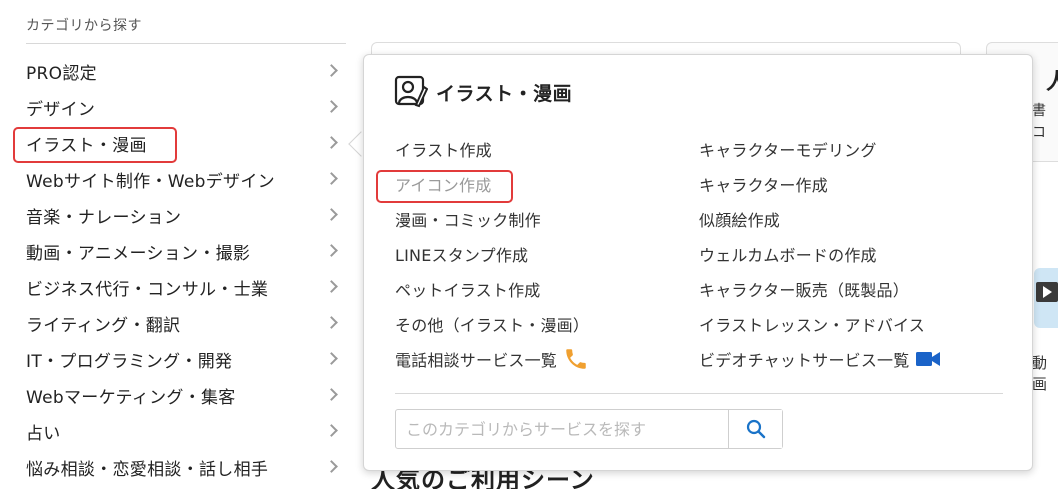  I want to click on phone-service-link: 電話相談サービス一覧, so click(492, 358).